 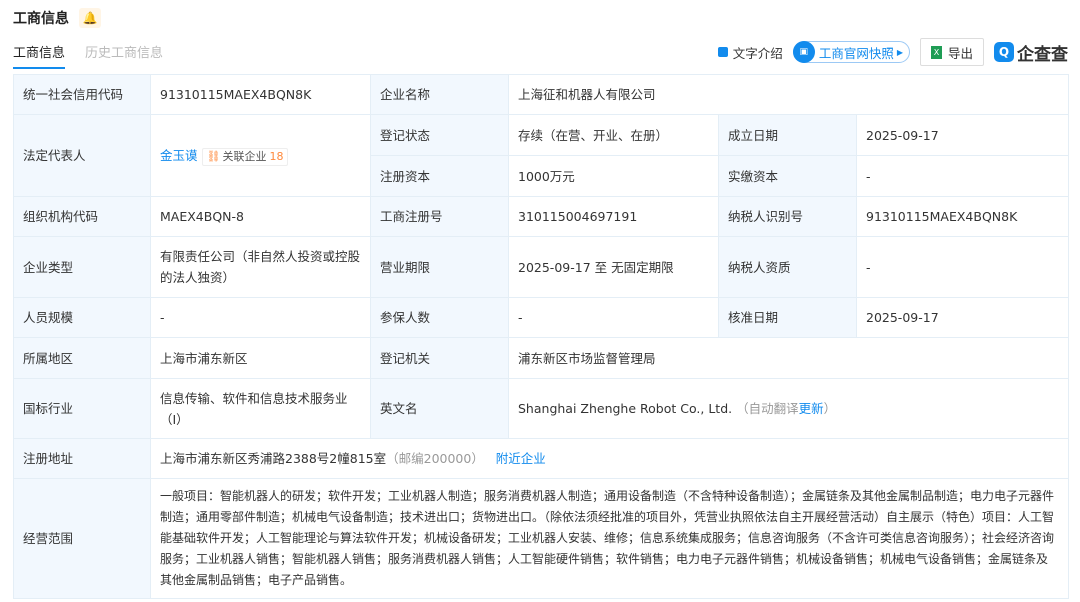 I want to click on update-link: 更新, so click(x=811, y=408).